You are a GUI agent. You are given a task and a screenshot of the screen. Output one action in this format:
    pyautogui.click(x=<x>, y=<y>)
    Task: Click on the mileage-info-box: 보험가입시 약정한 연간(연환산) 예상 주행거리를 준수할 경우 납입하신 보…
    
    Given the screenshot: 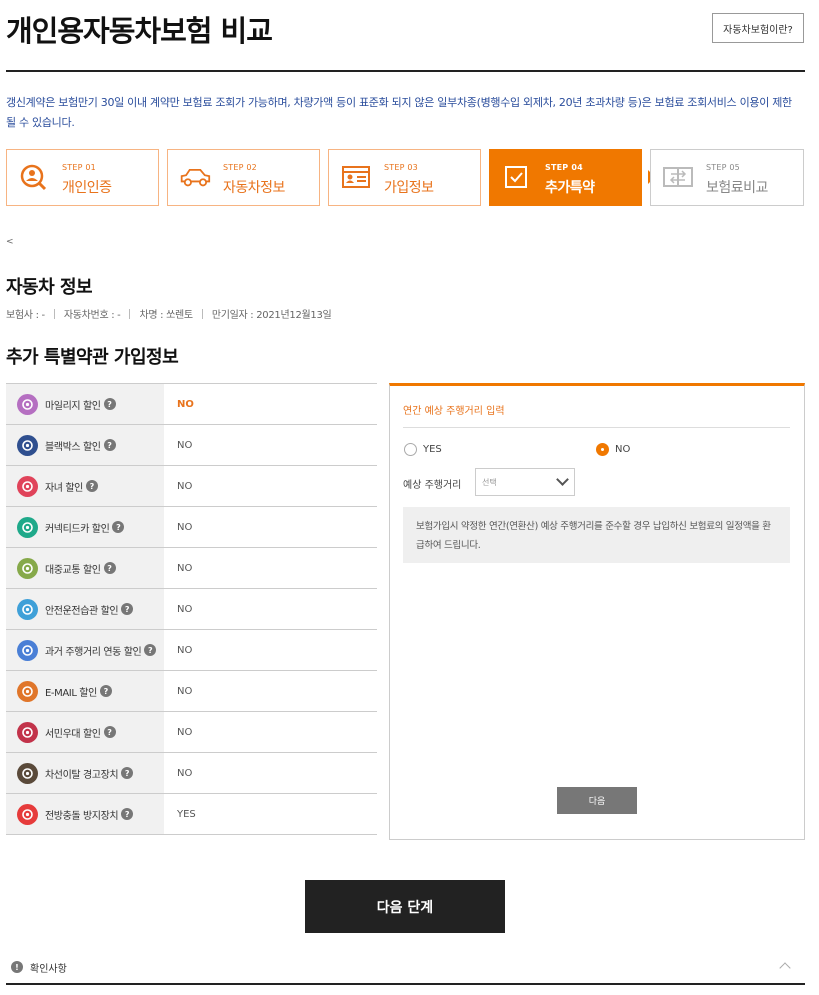 What is the action you would take?
    pyautogui.click(x=596, y=535)
    